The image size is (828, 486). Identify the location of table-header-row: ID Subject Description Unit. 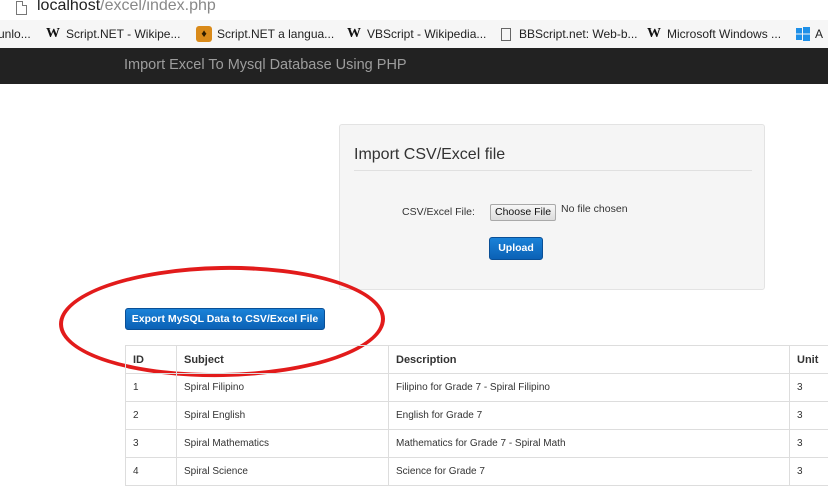
(477, 360).